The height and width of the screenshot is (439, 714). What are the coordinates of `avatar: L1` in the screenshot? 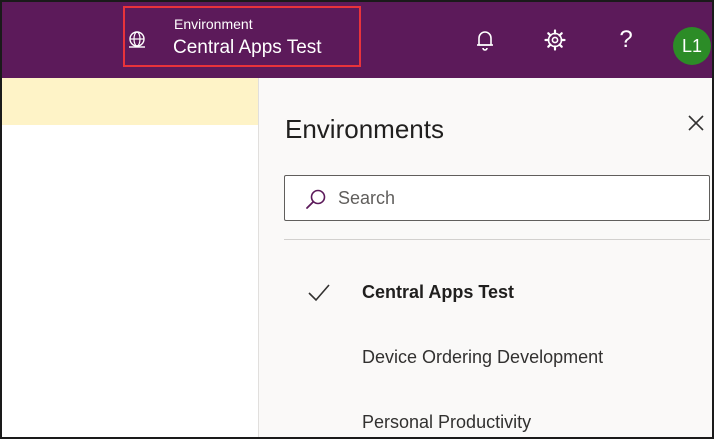 It's located at (692, 46).